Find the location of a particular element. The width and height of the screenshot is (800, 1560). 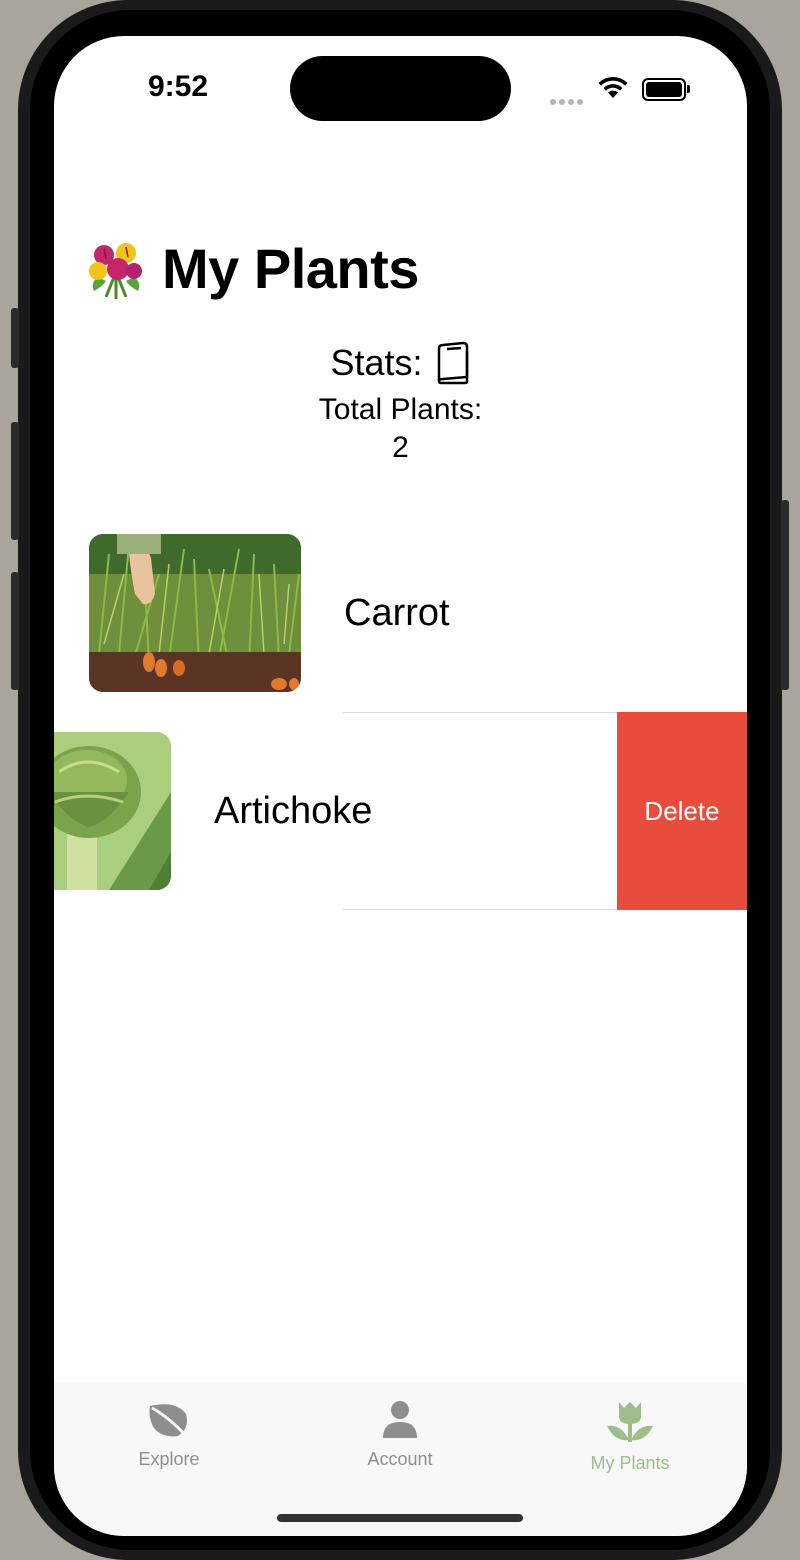

list-item: Carrot is located at coordinates (400, 612).